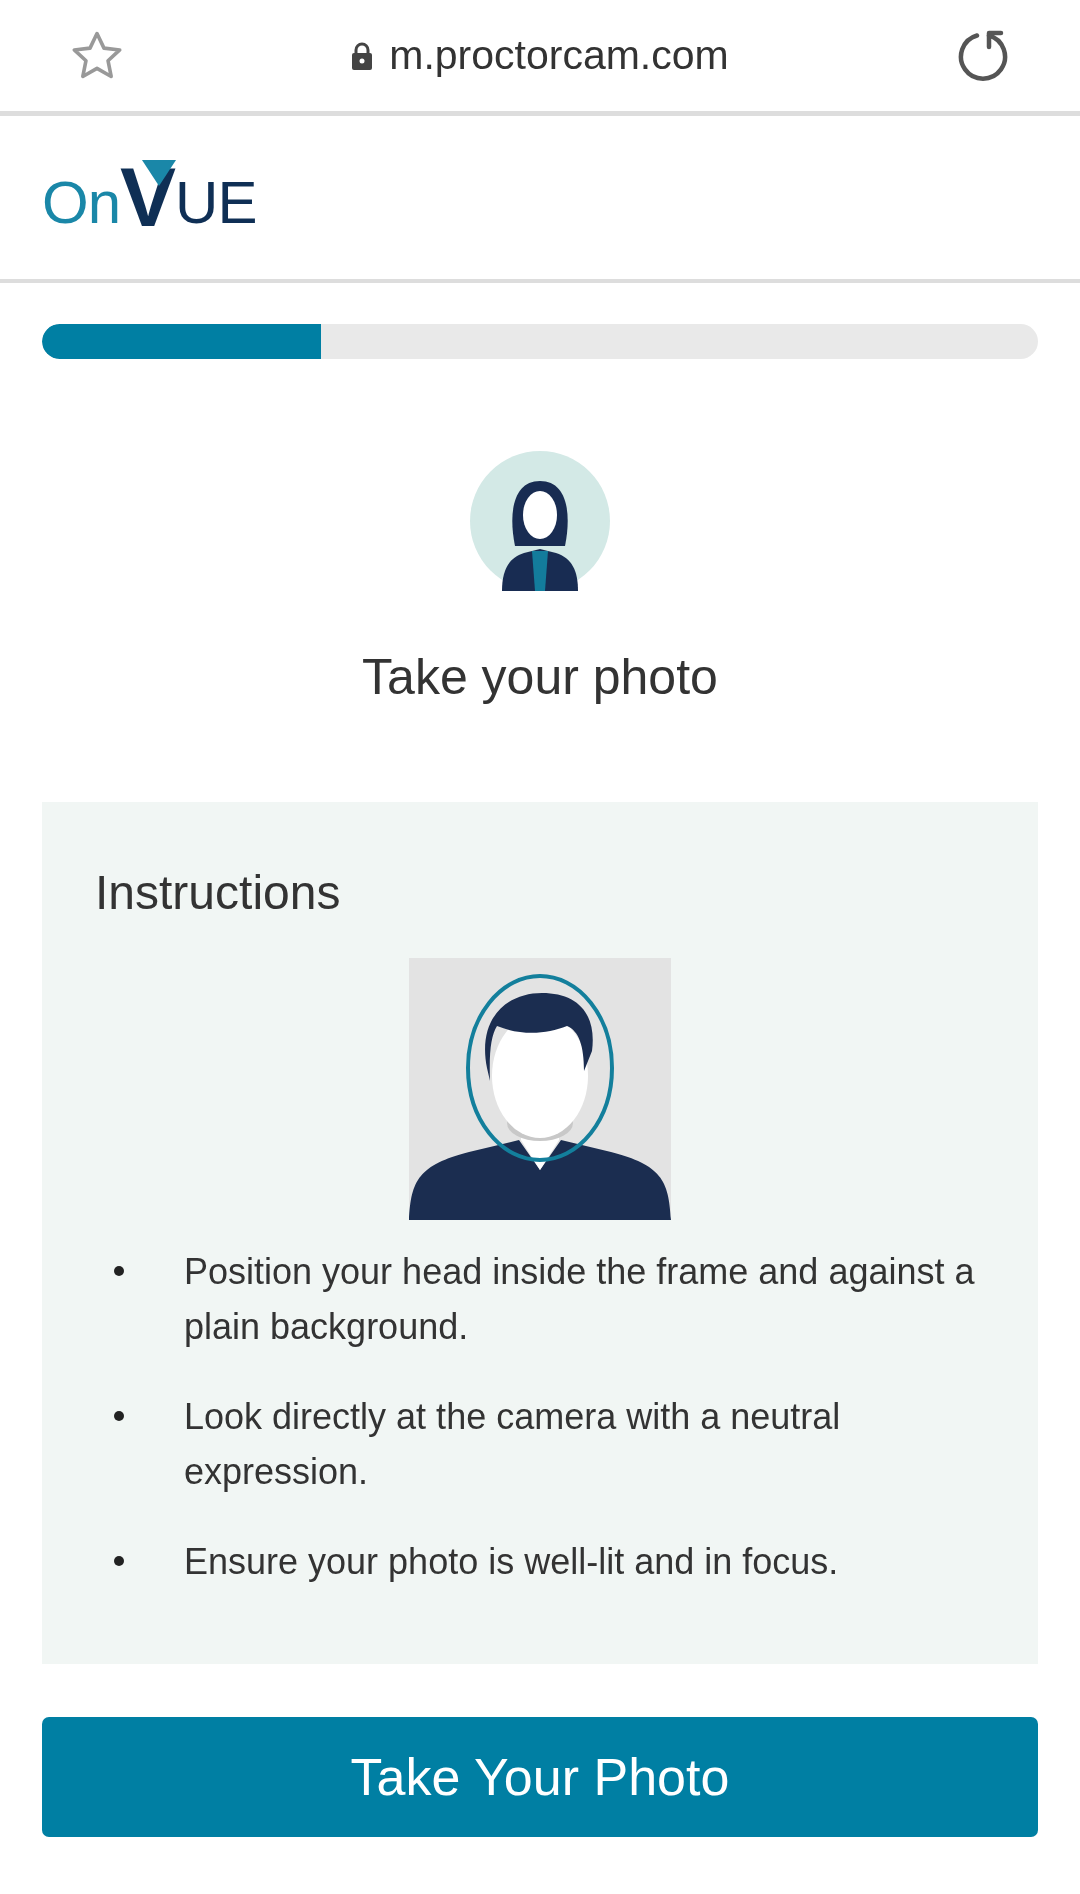  Describe the element at coordinates (540, 677) in the screenshot. I see `page-heading: Take your photo` at that location.